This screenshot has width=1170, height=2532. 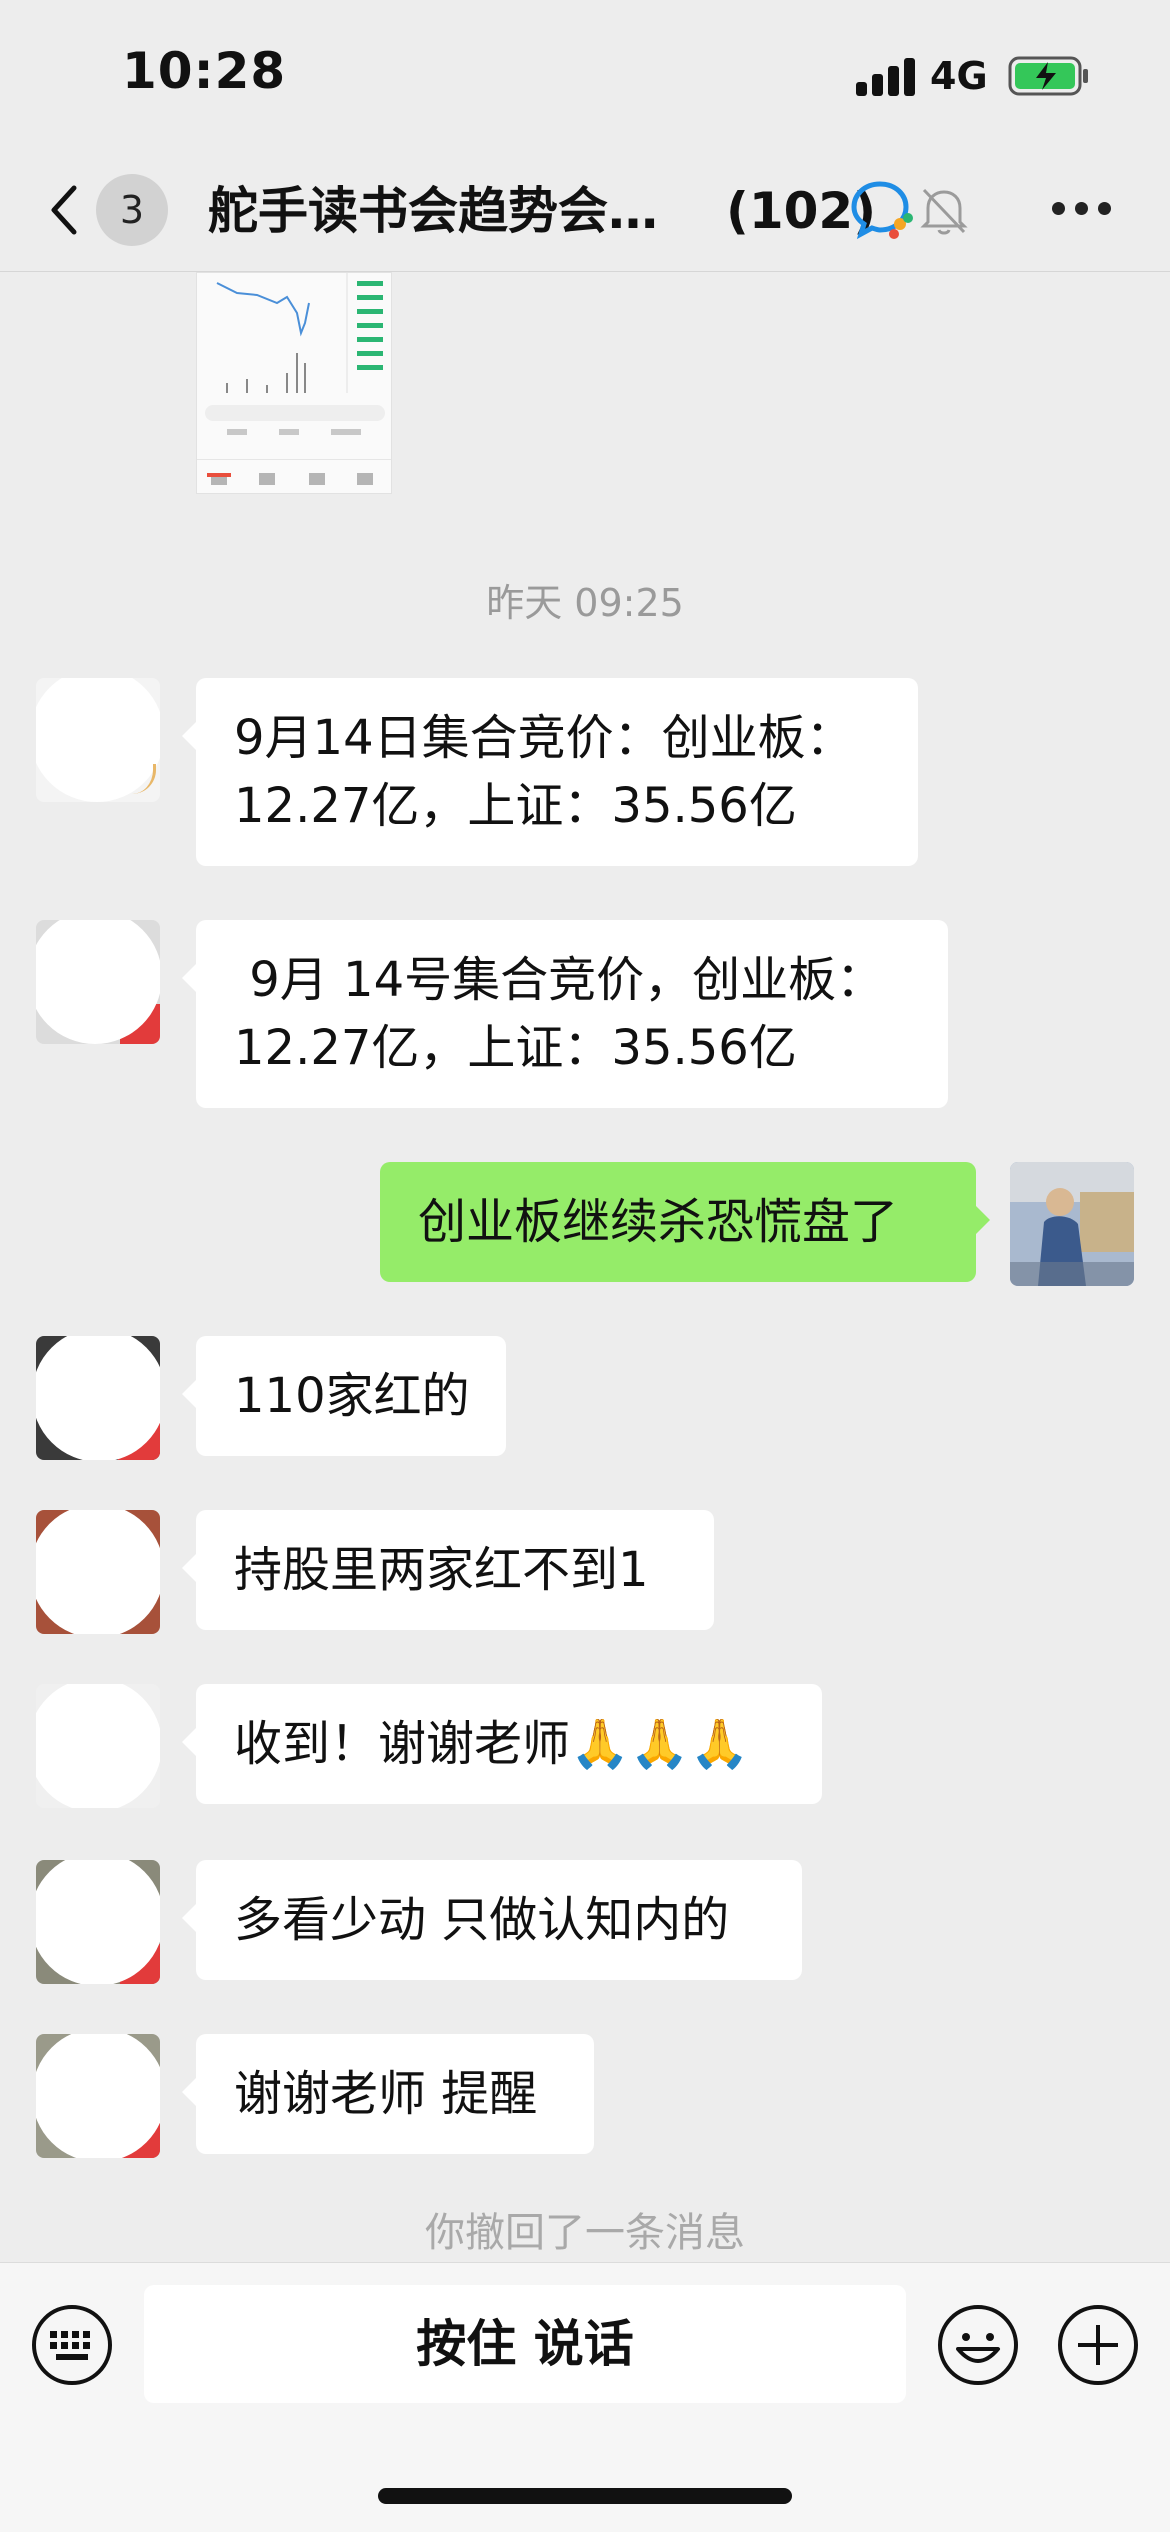 What do you see at coordinates (544, 738) in the screenshot?
I see `message-text-line: 9月14日集合竞价：创业板：` at bounding box center [544, 738].